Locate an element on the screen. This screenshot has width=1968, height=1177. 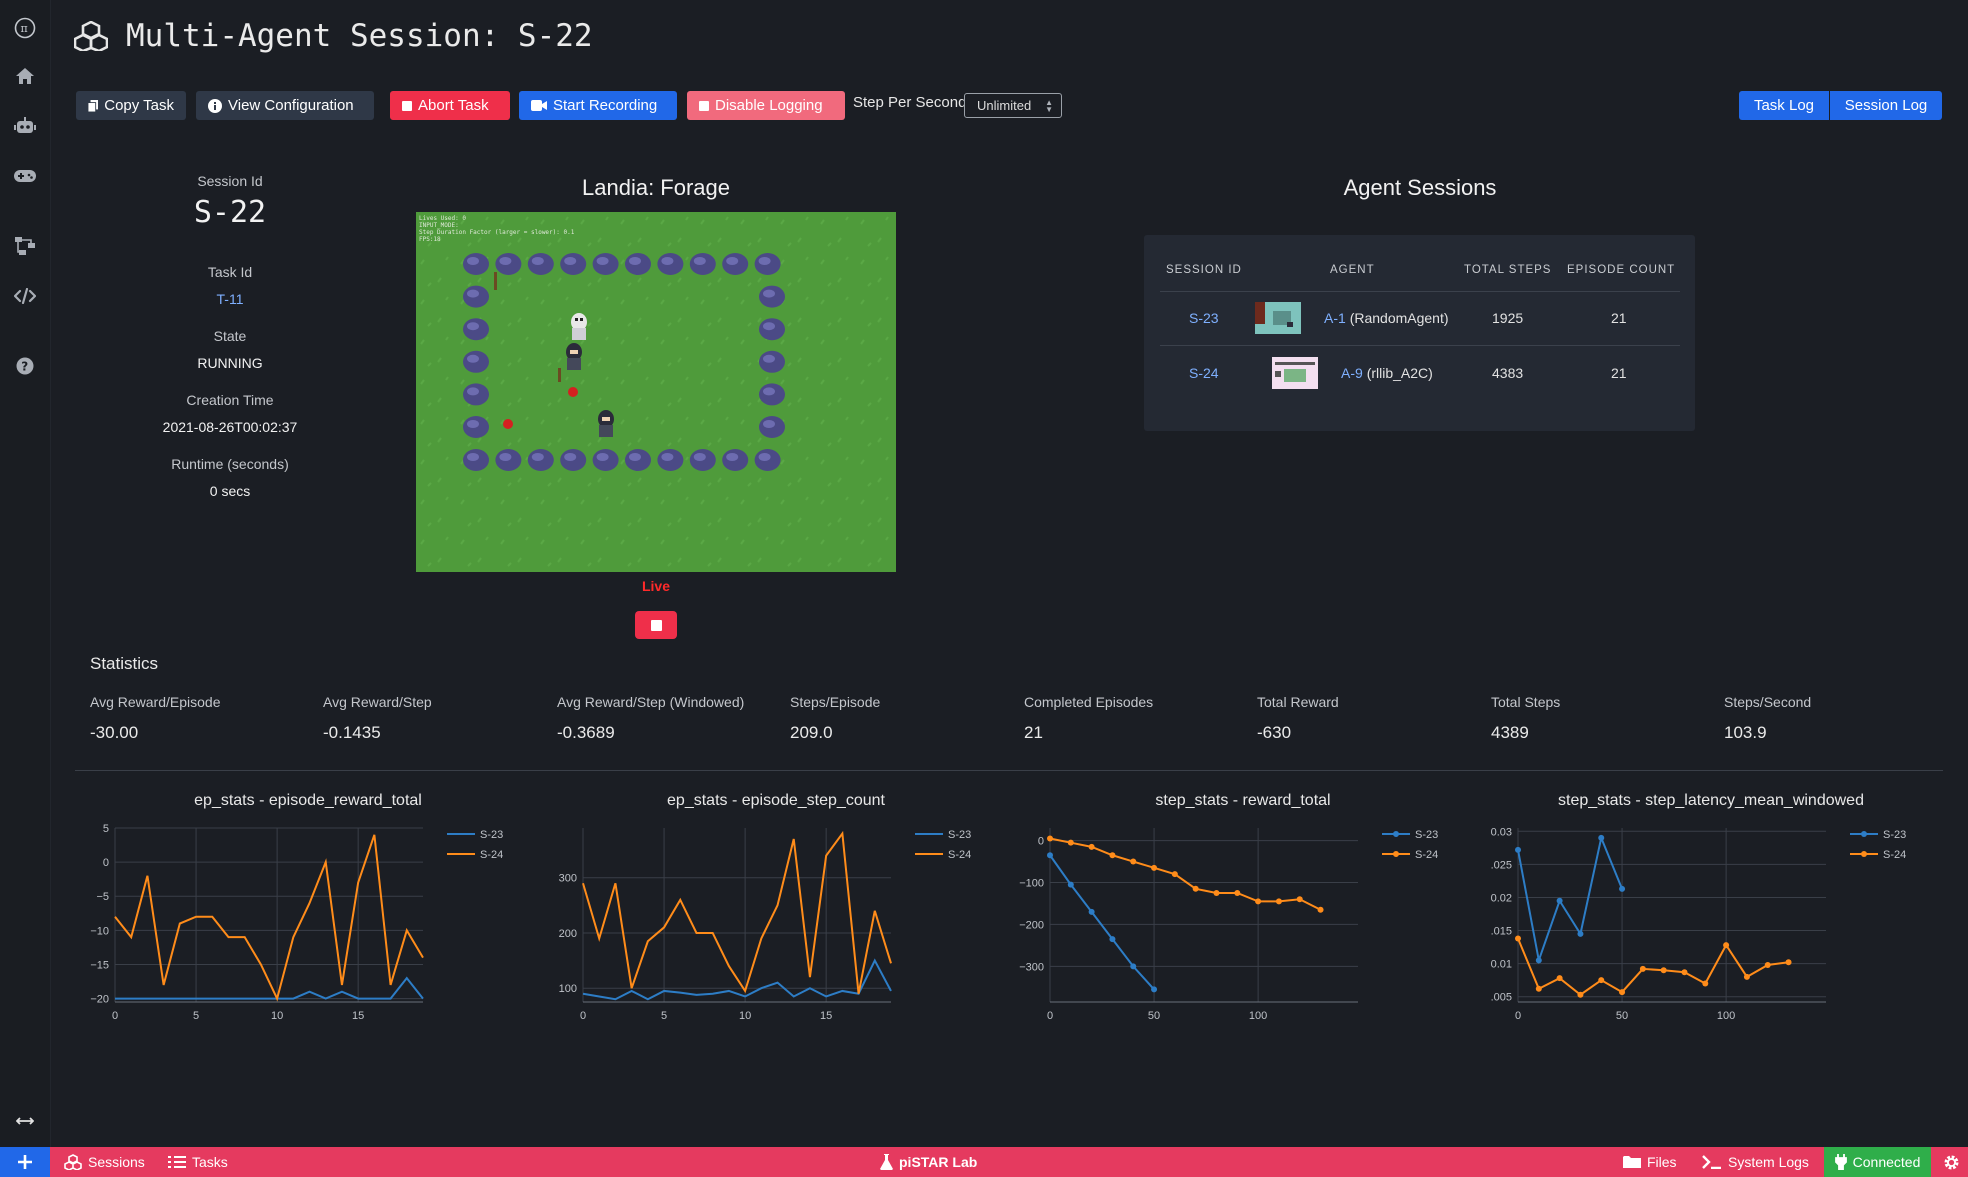
session-log-label: Session Log is located at coordinates (1886, 105).